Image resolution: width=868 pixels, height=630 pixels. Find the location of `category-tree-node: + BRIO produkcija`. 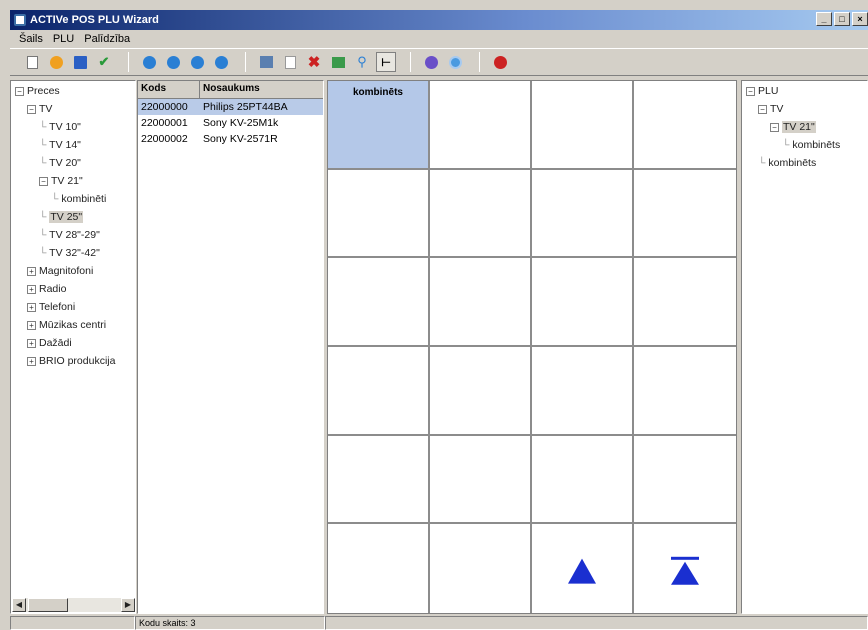

category-tree-node: + BRIO produkcija is located at coordinates (71, 361).